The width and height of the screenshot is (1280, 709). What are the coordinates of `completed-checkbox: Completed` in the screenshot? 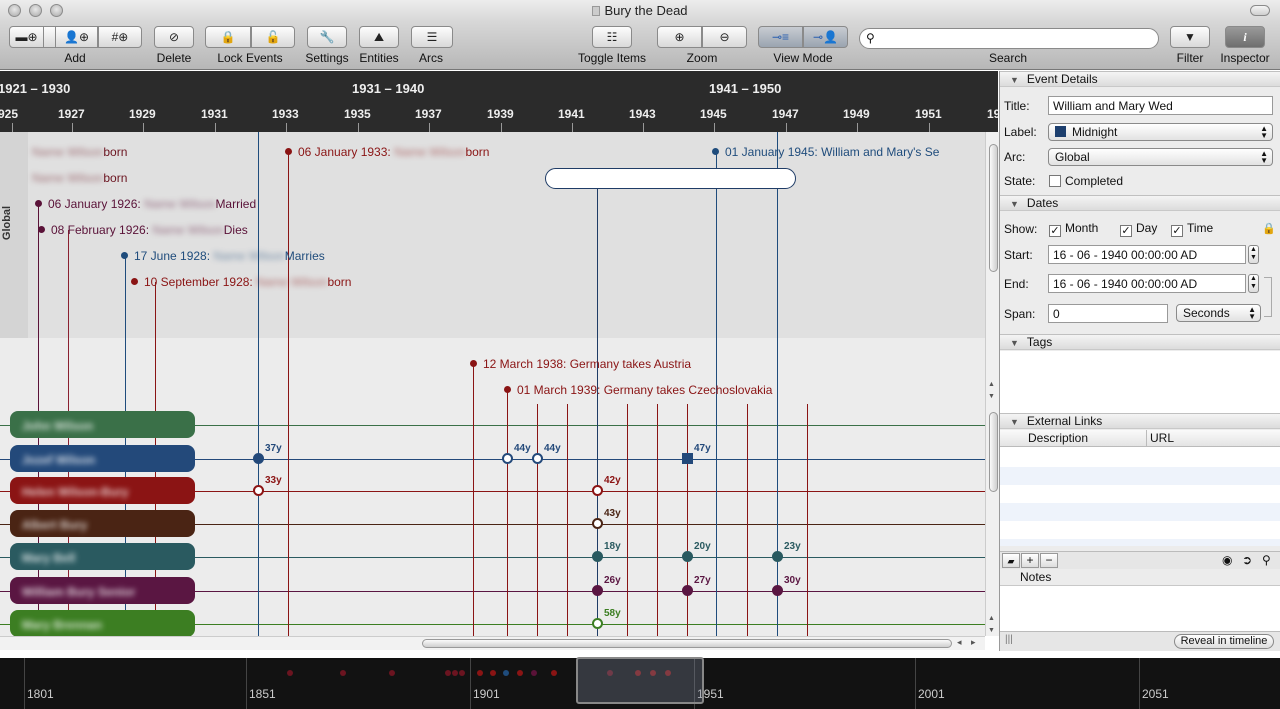 It's located at (1086, 181).